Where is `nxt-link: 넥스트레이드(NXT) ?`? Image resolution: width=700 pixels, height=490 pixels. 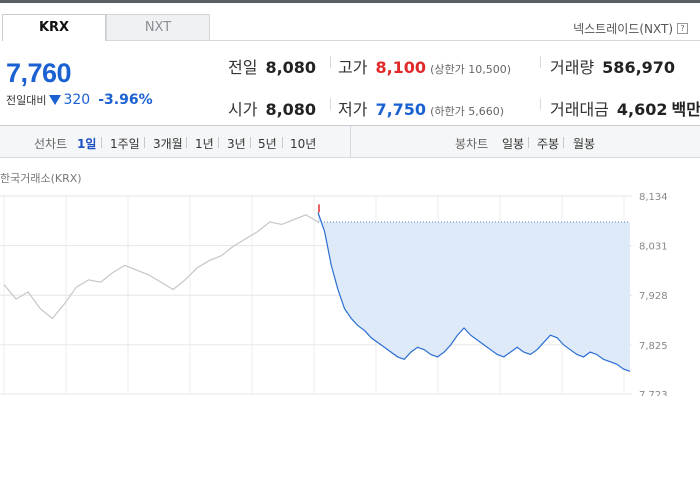
nxt-link: 넥스트레이드(NXT) ? is located at coordinates (630, 28).